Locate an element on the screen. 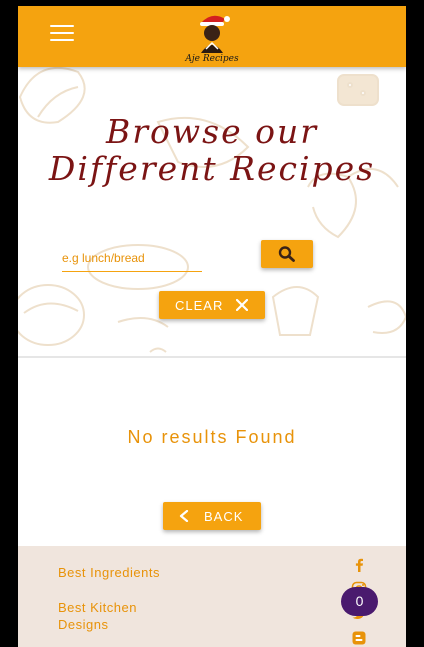  cart-count-badge: 0 is located at coordinates (359, 601).